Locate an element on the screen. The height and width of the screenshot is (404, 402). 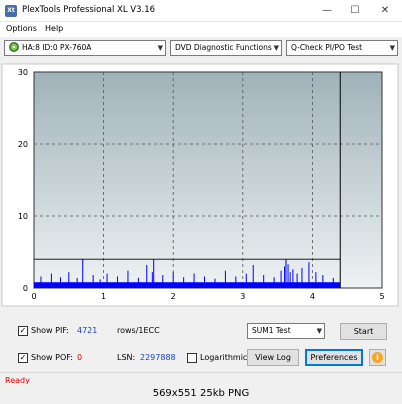
lsn-value: 2297888 is located at coordinates (158, 357).